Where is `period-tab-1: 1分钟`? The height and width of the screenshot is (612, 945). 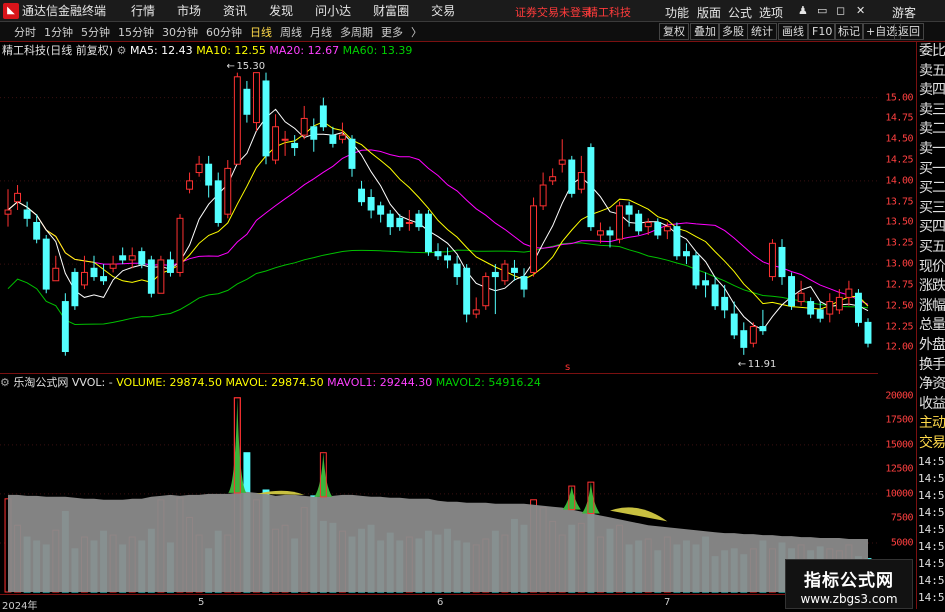
period-tab-1: 1分钟 is located at coordinates (58, 32).